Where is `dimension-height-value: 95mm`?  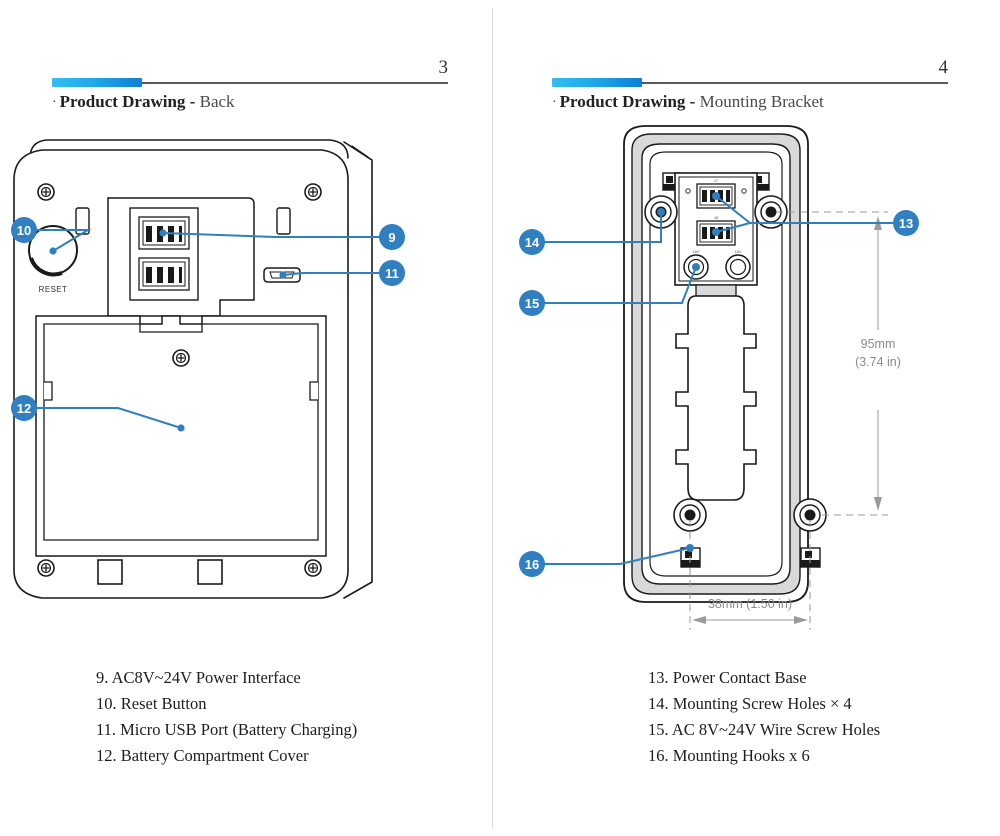
dimension-height-value: 95mm is located at coordinates (878, 344).